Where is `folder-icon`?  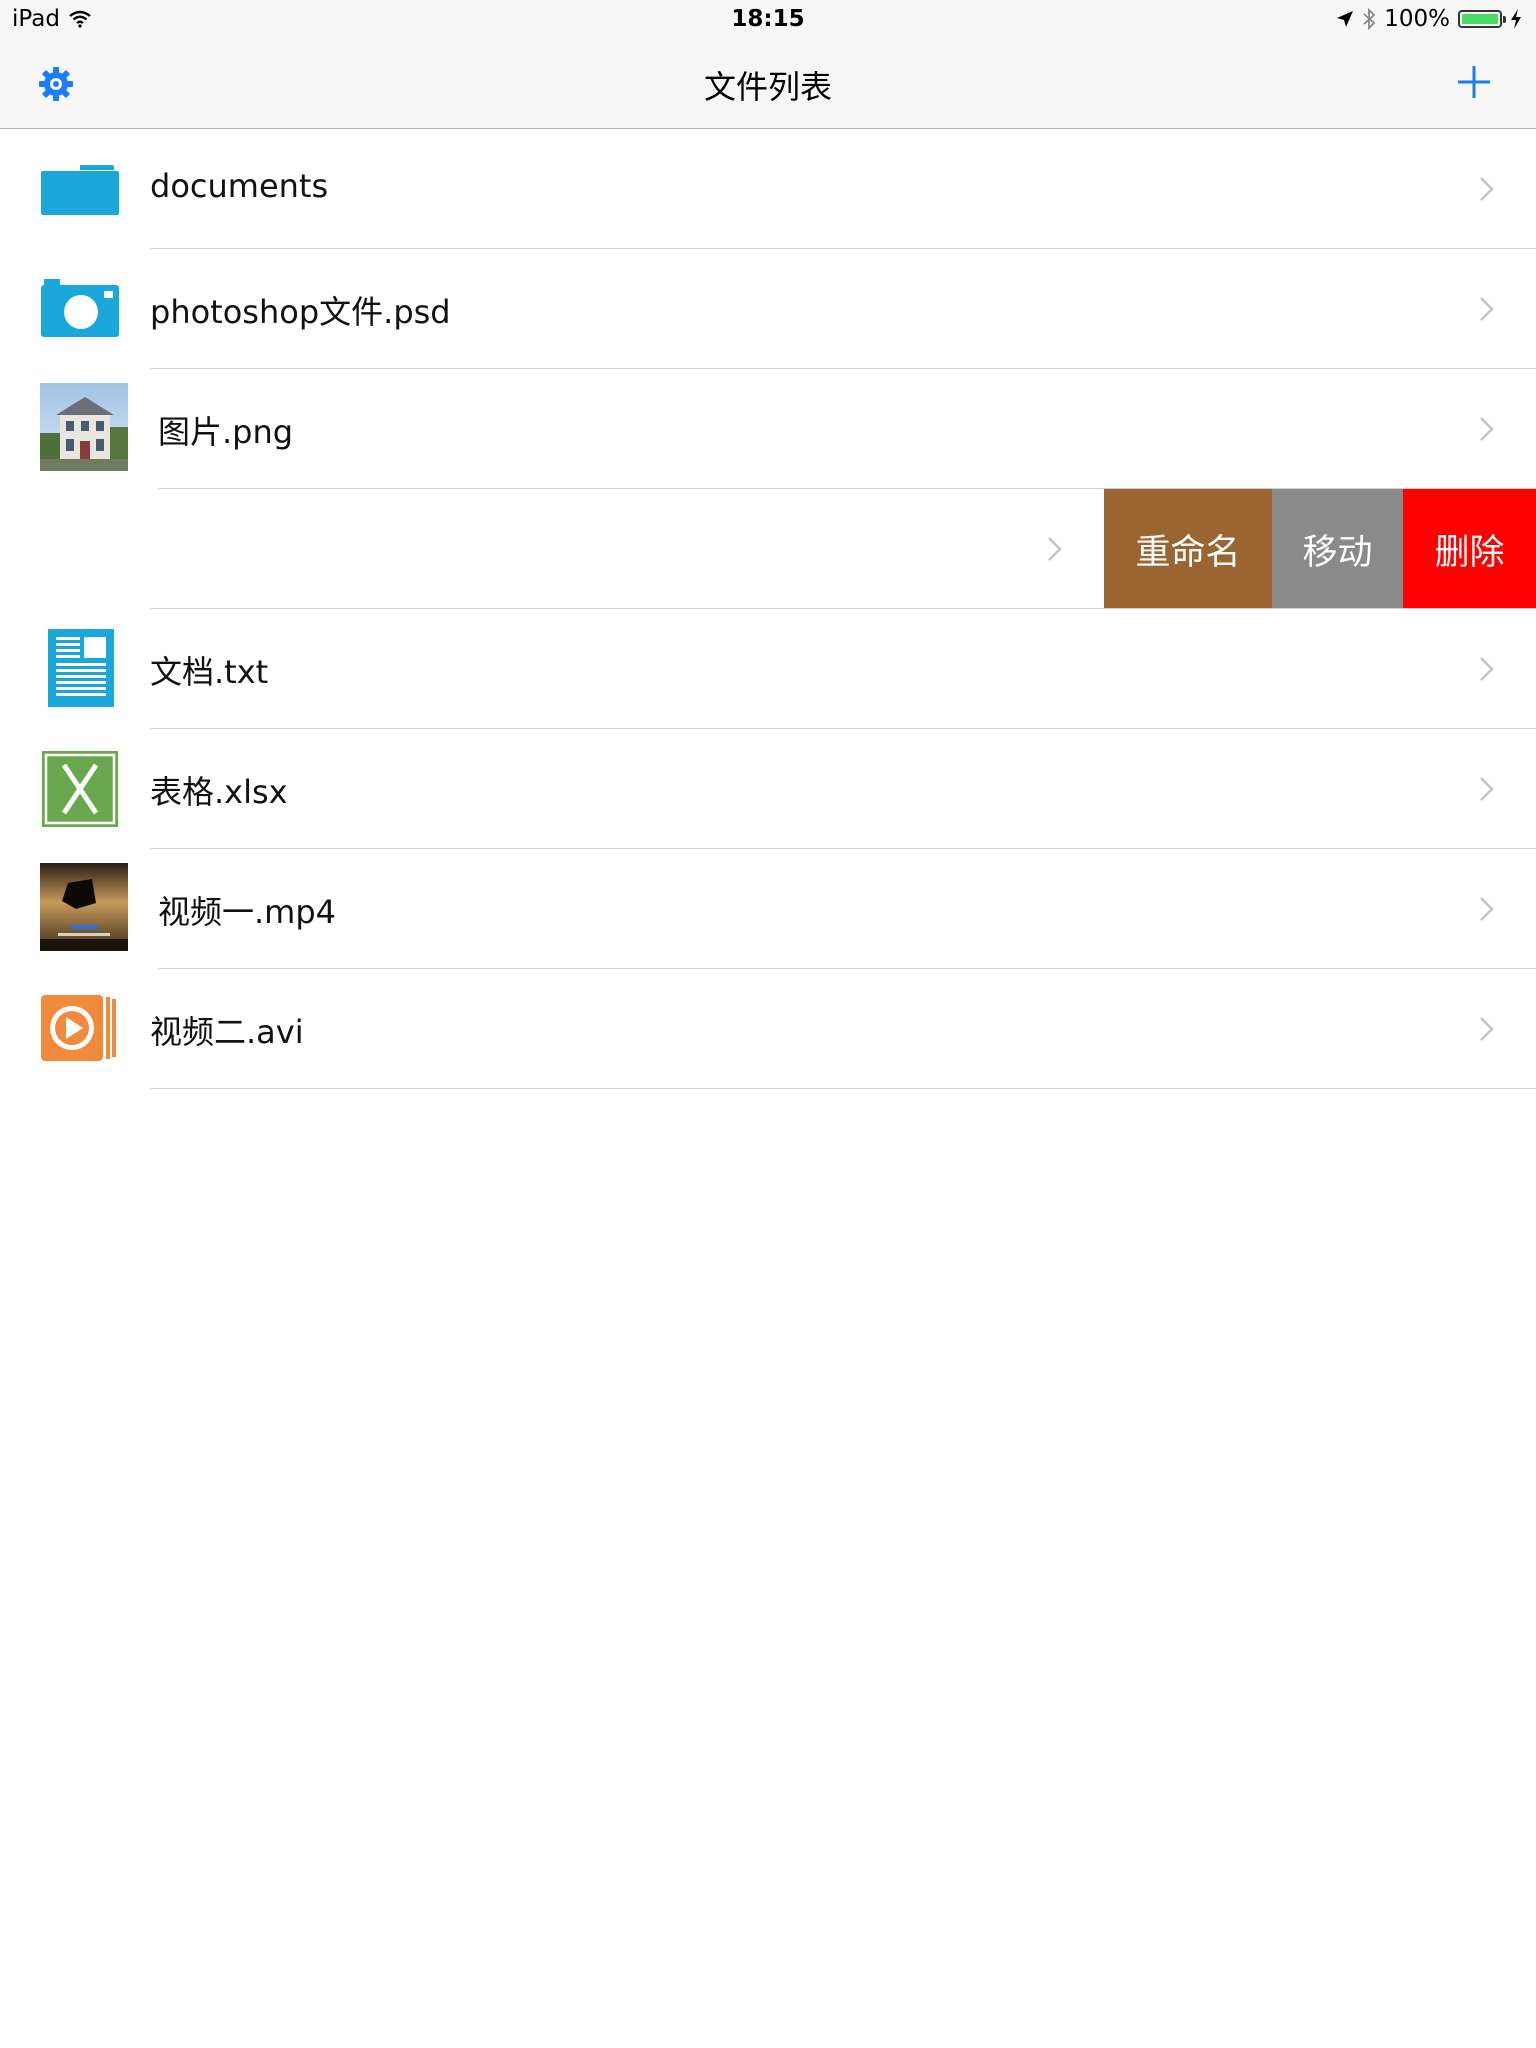 folder-icon is located at coordinates (80, 190).